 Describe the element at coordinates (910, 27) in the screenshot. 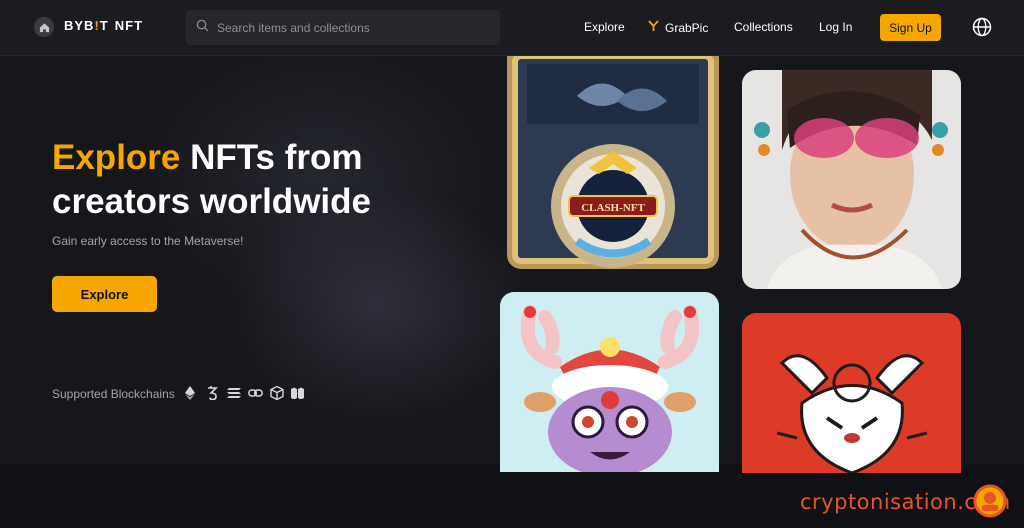

I see `sign-up-button: Sign Up` at that location.